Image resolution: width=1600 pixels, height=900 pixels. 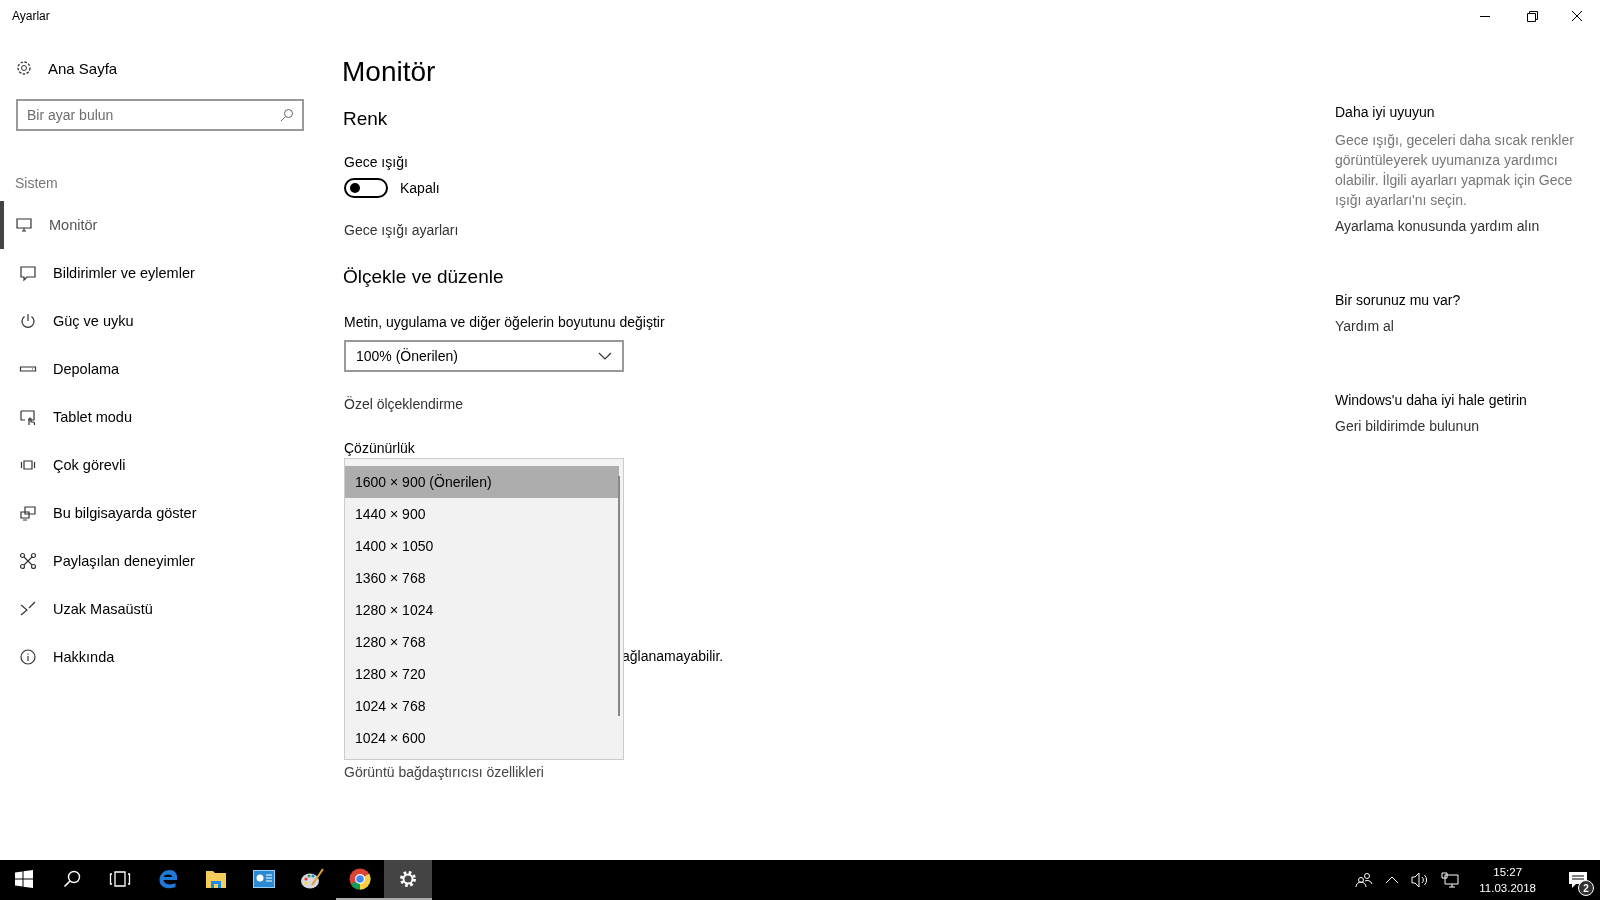 What do you see at coordinates (619, 596) in the screenshot?
I see `scrollbar` at bounding box center [619, 596].